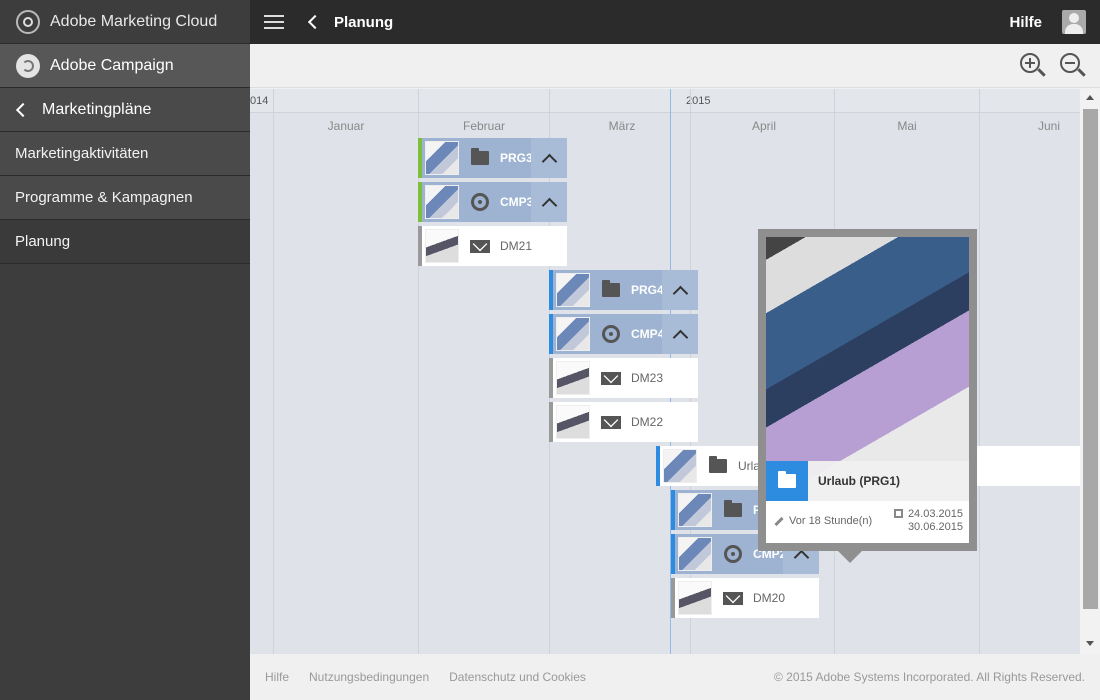  What do you see at coordinates (647, 378) in the screenshot?
I see `bar-label: DM23` at bounding box center [647, 378].